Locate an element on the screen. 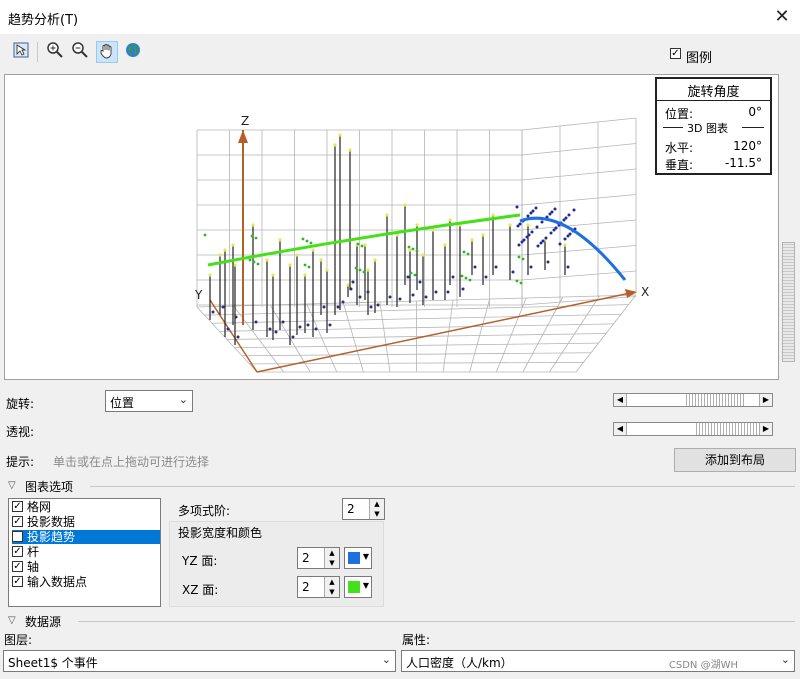 This screenshot has width=800, height=679. xz-width-stepper: 2 ▲ ▼ is located at coordinates (318, 587).